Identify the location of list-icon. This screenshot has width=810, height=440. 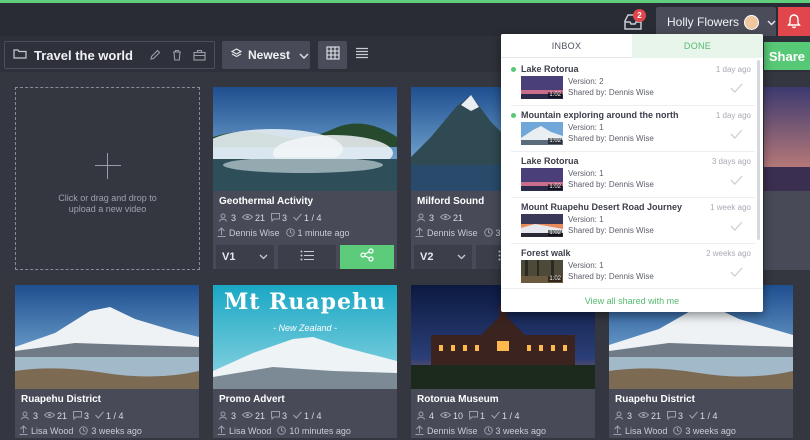
(362, 55).